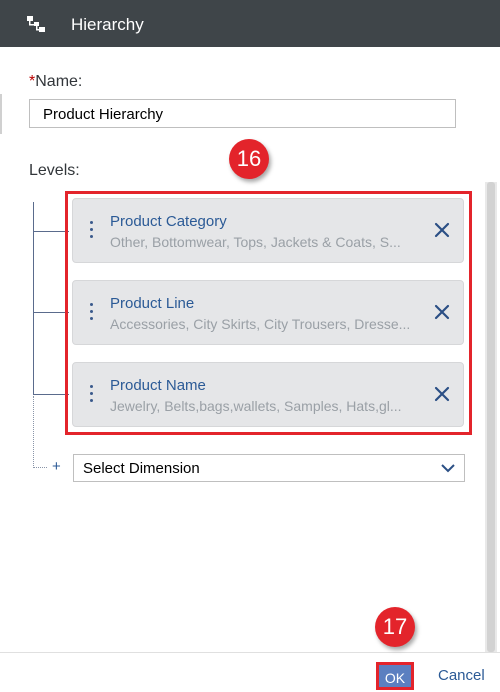 The height and width of the screenshot is (692, 500). Describe the element at coordinates (56, 466) in the screenshot. I see `plus-icon: +` at that location.